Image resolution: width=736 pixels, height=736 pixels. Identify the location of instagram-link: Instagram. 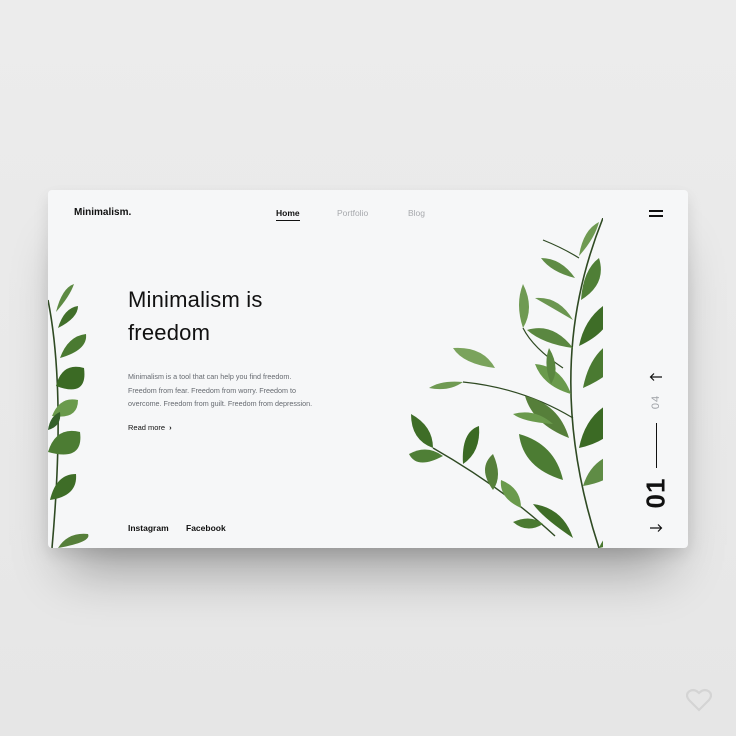
(148, 528).